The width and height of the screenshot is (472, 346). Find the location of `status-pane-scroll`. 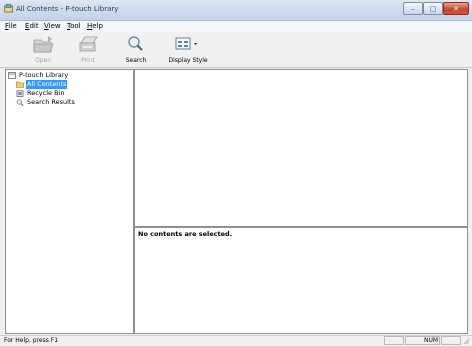

status-pane-scroll is located at coordinates (451, 340).